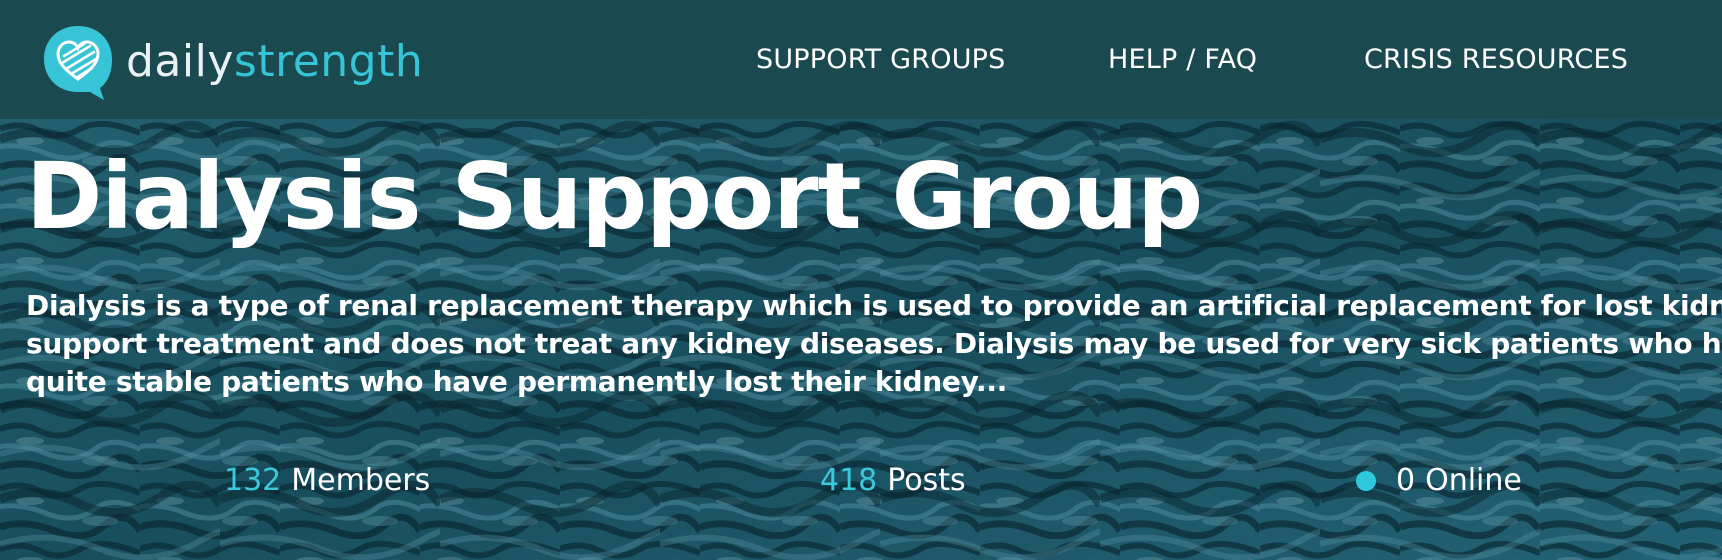  Describe the element at coordinates (253, 480) in the screenshot. I see `members-count: 132` at that location.